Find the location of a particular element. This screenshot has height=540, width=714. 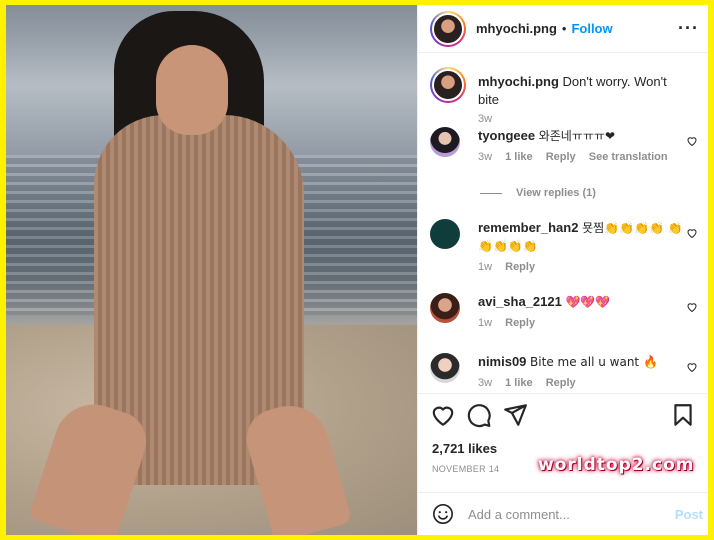

comment-icon is located at coordinates (479, 415).